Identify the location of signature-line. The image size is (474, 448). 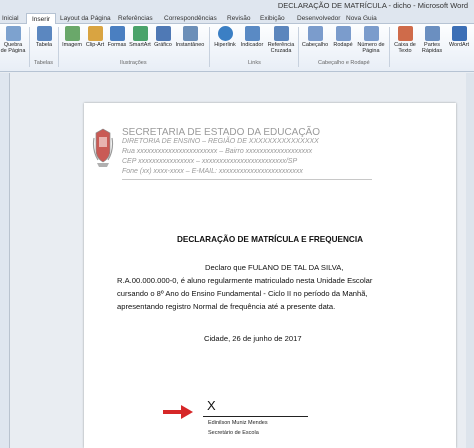
(255, 416).